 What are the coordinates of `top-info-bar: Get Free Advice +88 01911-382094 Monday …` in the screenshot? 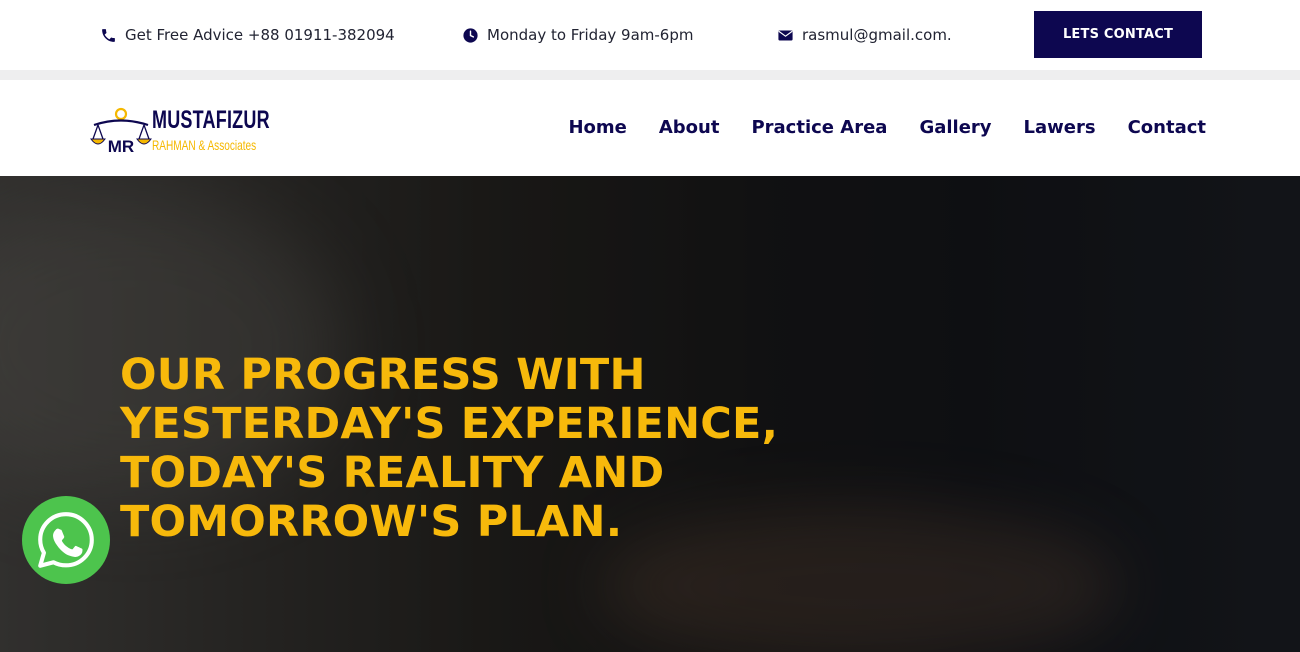 It's located at (650, 35).